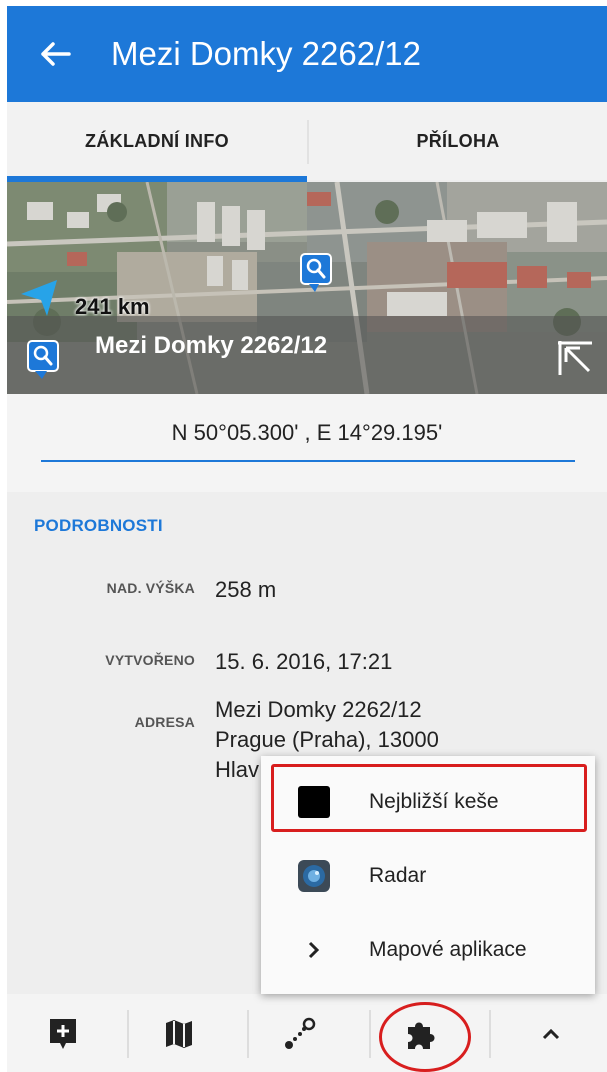  I want to click on address-line-3: Hlav, so click(237, 769).